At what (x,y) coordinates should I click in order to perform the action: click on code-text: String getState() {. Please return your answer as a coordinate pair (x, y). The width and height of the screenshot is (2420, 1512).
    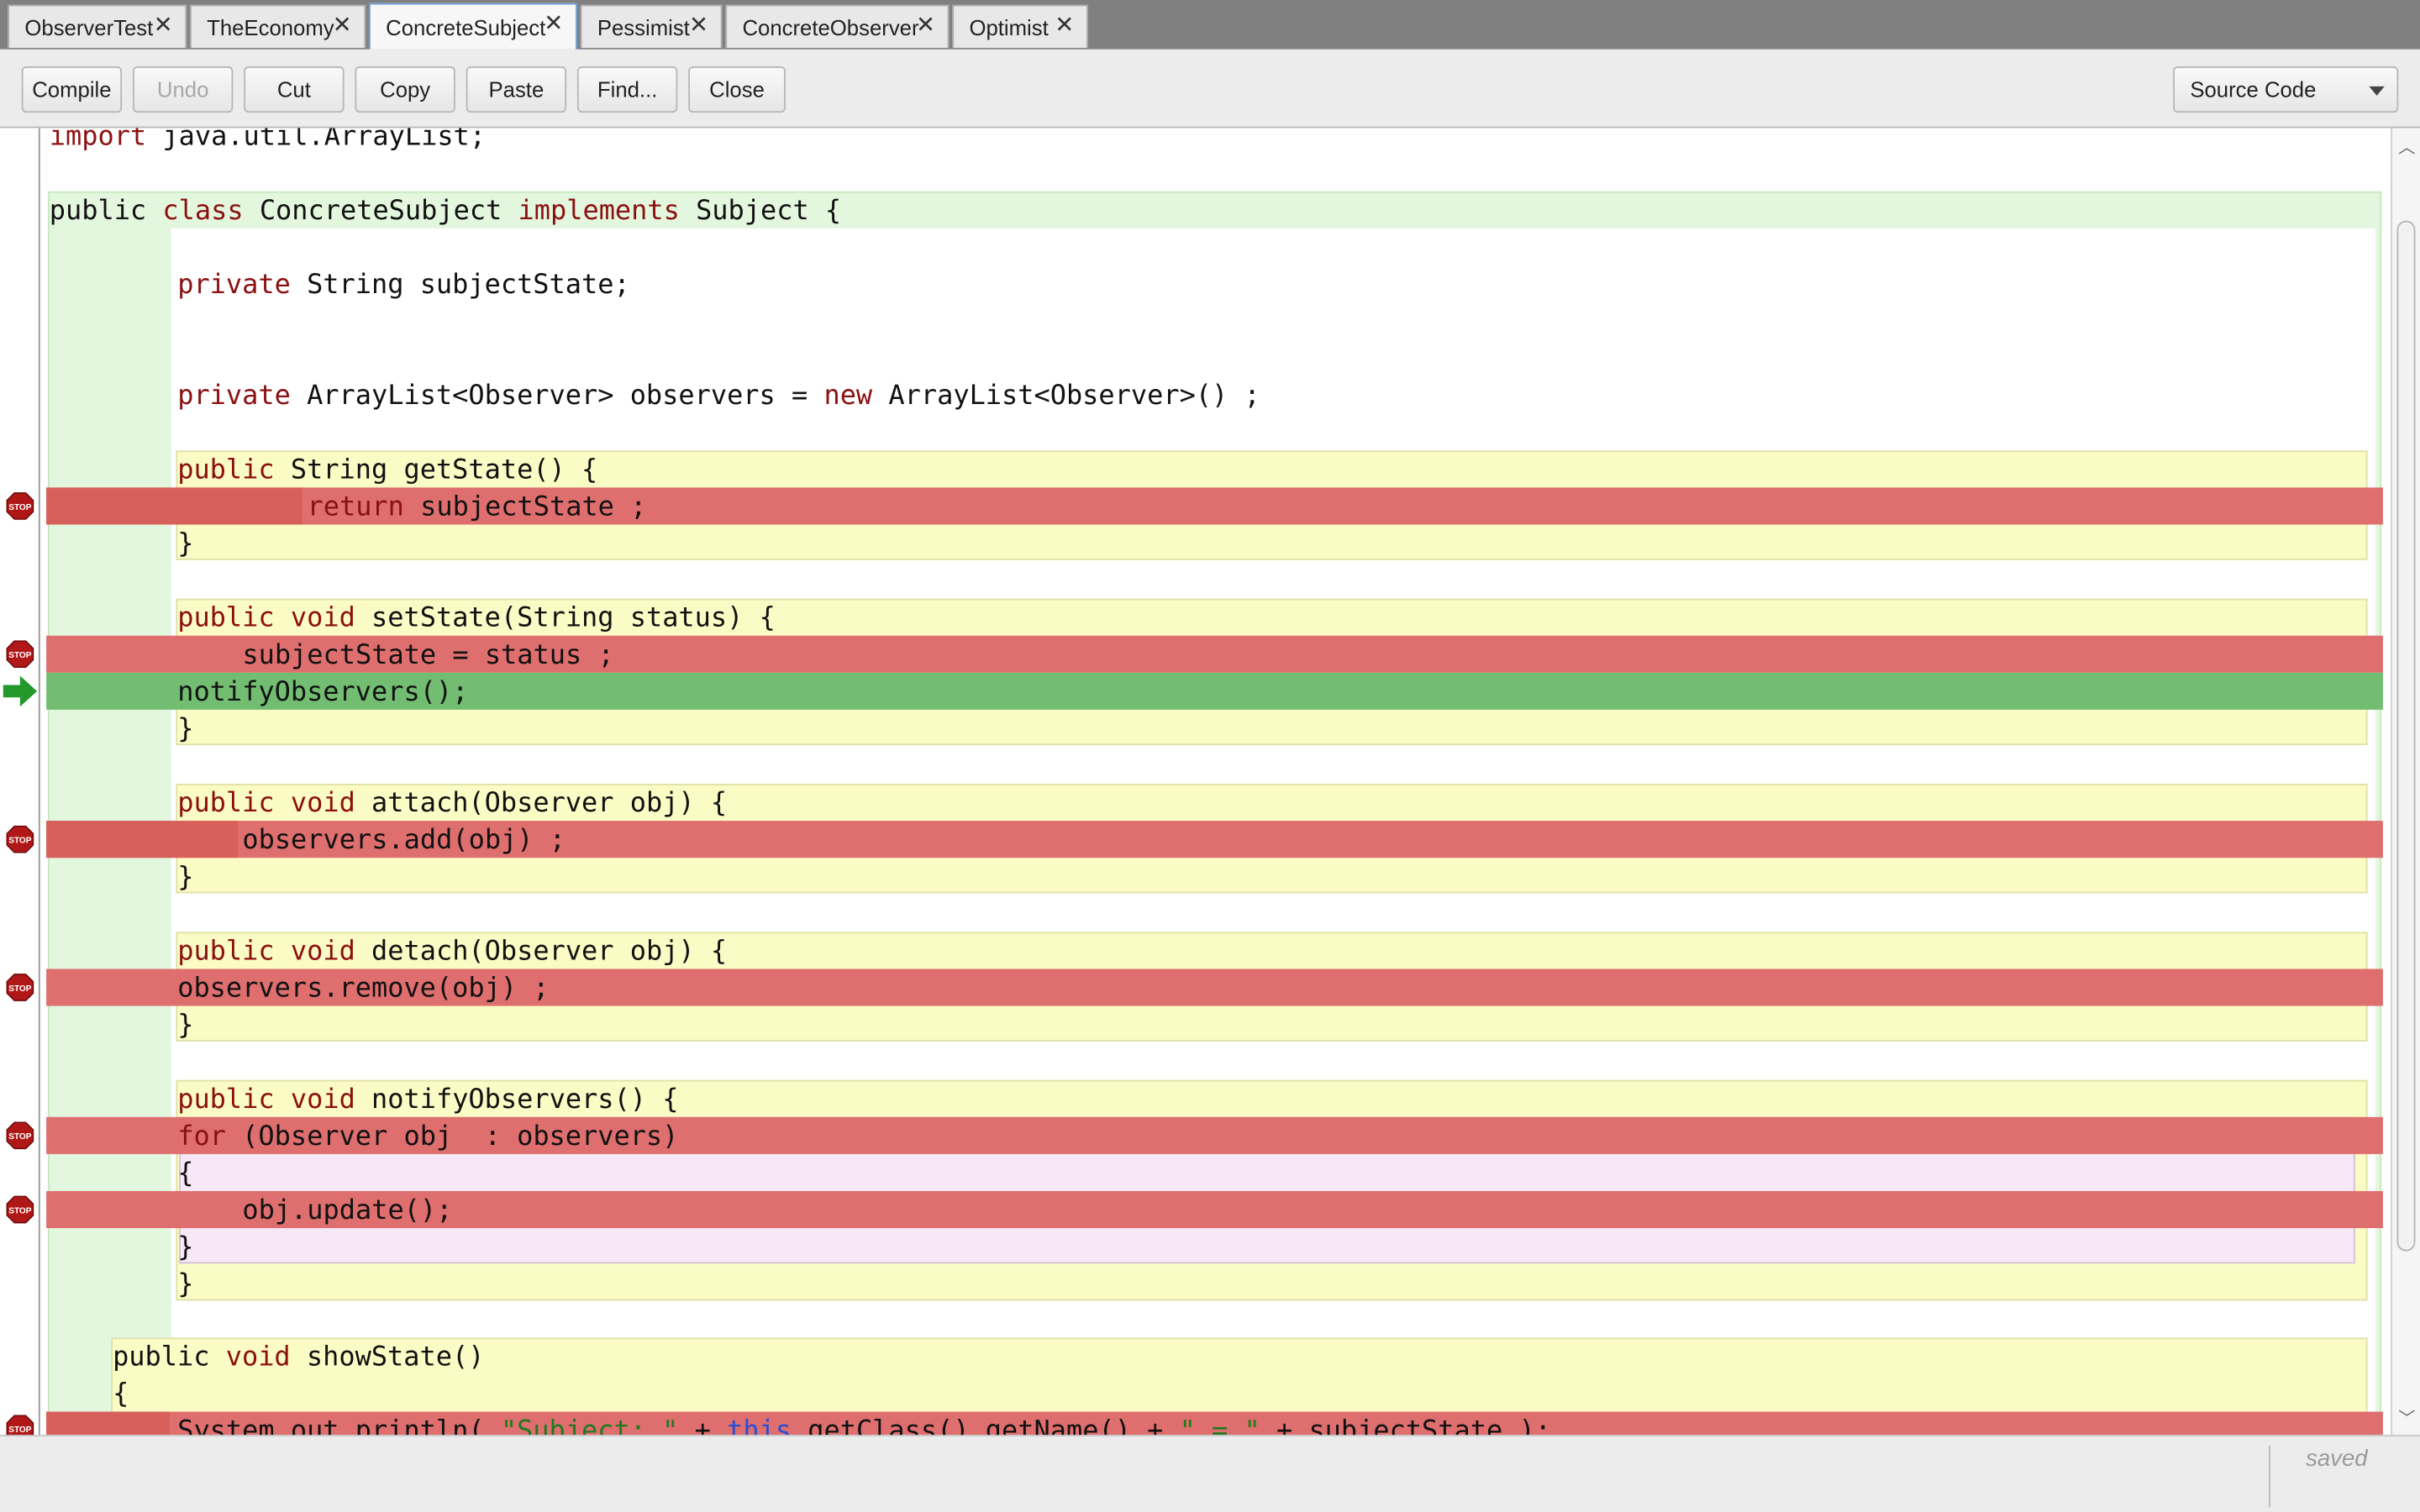
    Looking at the image, I should click on (436, 470).